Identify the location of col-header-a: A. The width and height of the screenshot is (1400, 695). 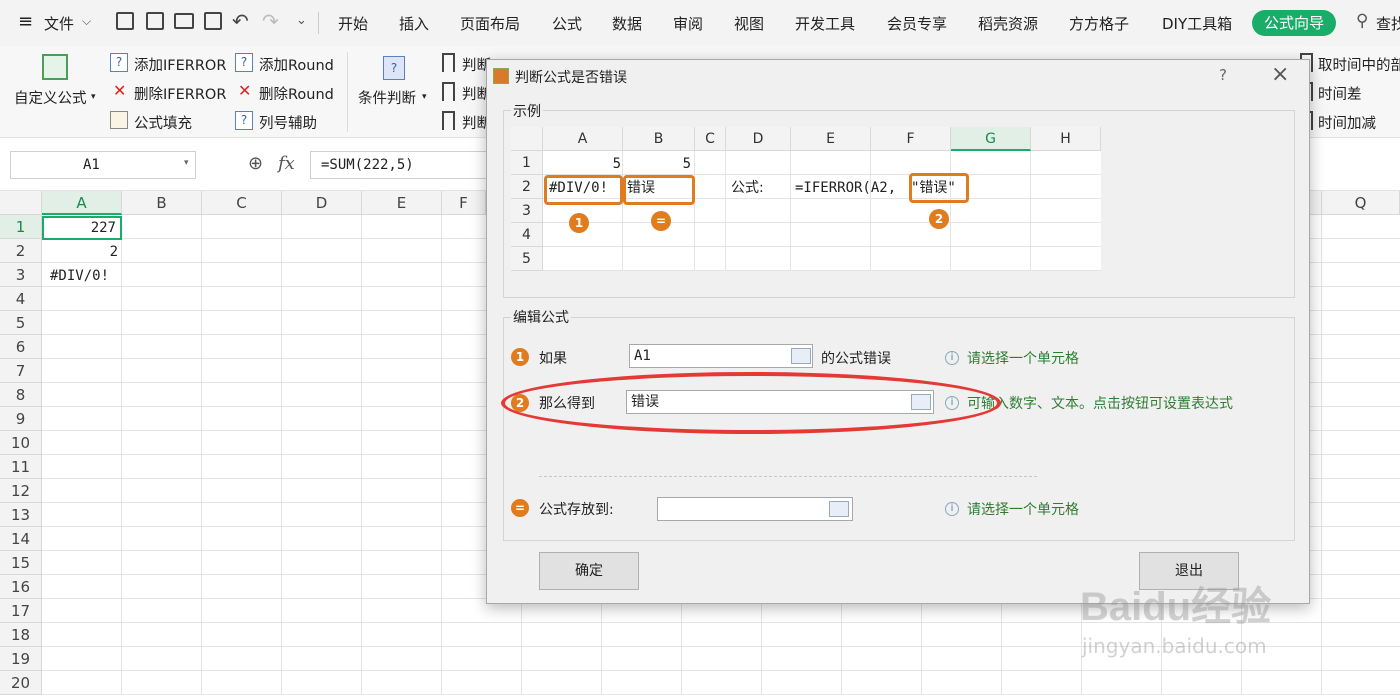
(82, 203).